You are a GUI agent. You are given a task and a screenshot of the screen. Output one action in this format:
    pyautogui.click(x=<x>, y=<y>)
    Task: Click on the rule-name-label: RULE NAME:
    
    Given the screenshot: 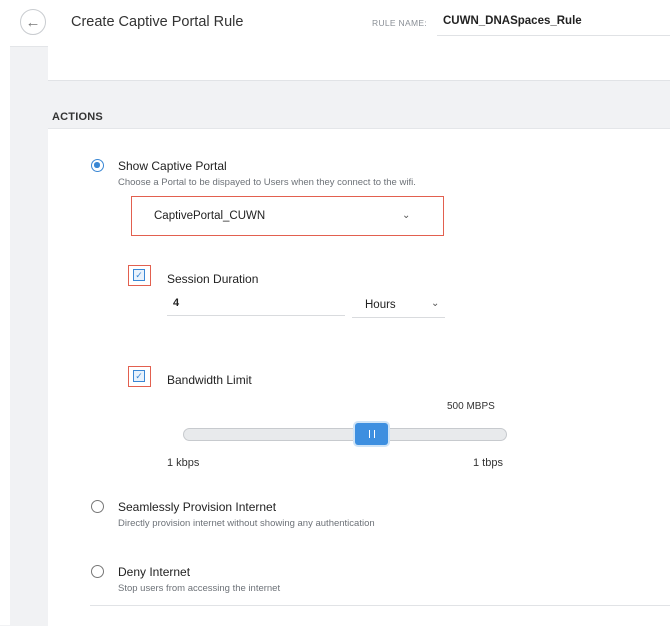 What is the action you would take?
    pyautogui.click(x=399, y=23)
    